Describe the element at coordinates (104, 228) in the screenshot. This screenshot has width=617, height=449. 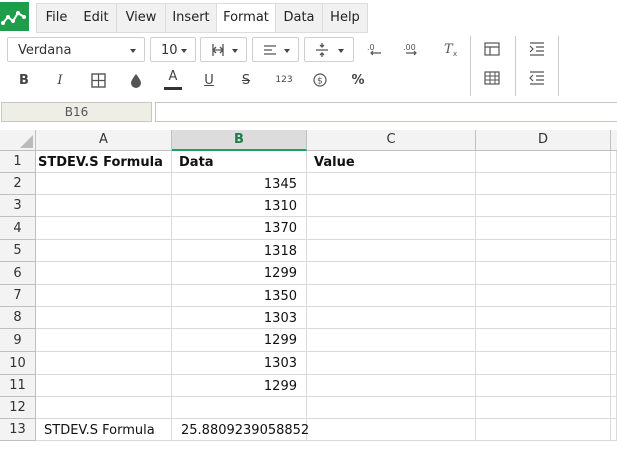
I see `cell-a4` at that location.